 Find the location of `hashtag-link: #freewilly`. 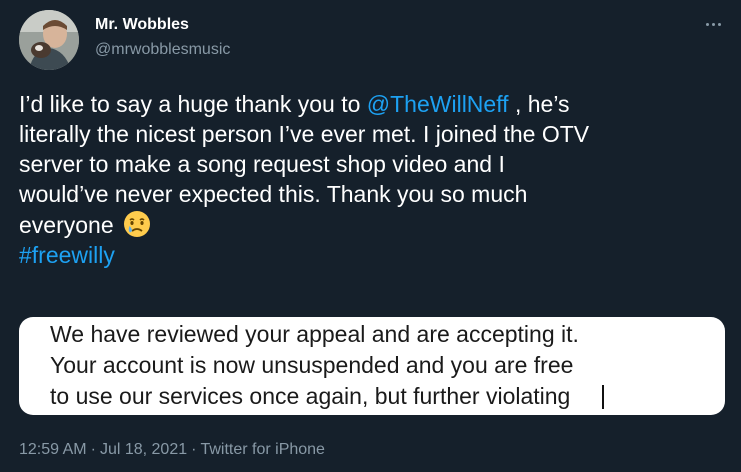

hashtag-link: #freewilly is located at coordinates (67, 255).